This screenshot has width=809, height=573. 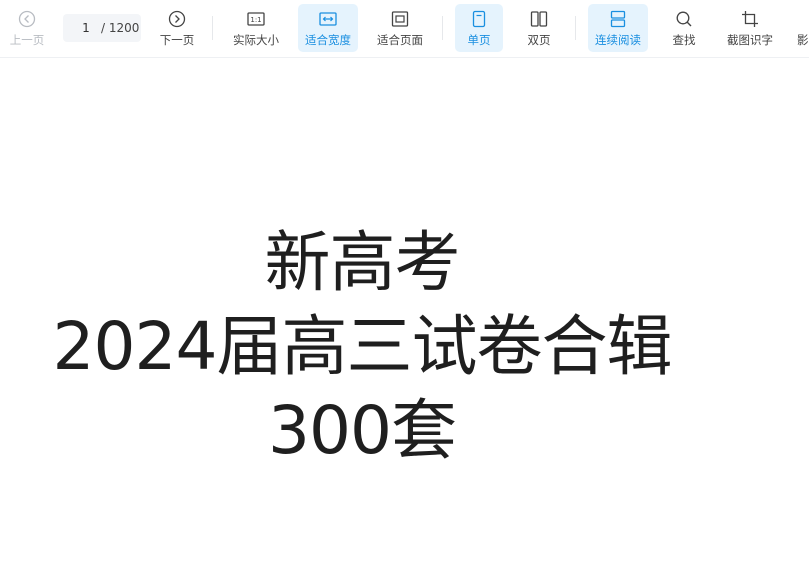 What do you see at coordinates (177, 40) in the screenshot?
I see `next-page-label: 下一页` at bounding box center [177, 40].